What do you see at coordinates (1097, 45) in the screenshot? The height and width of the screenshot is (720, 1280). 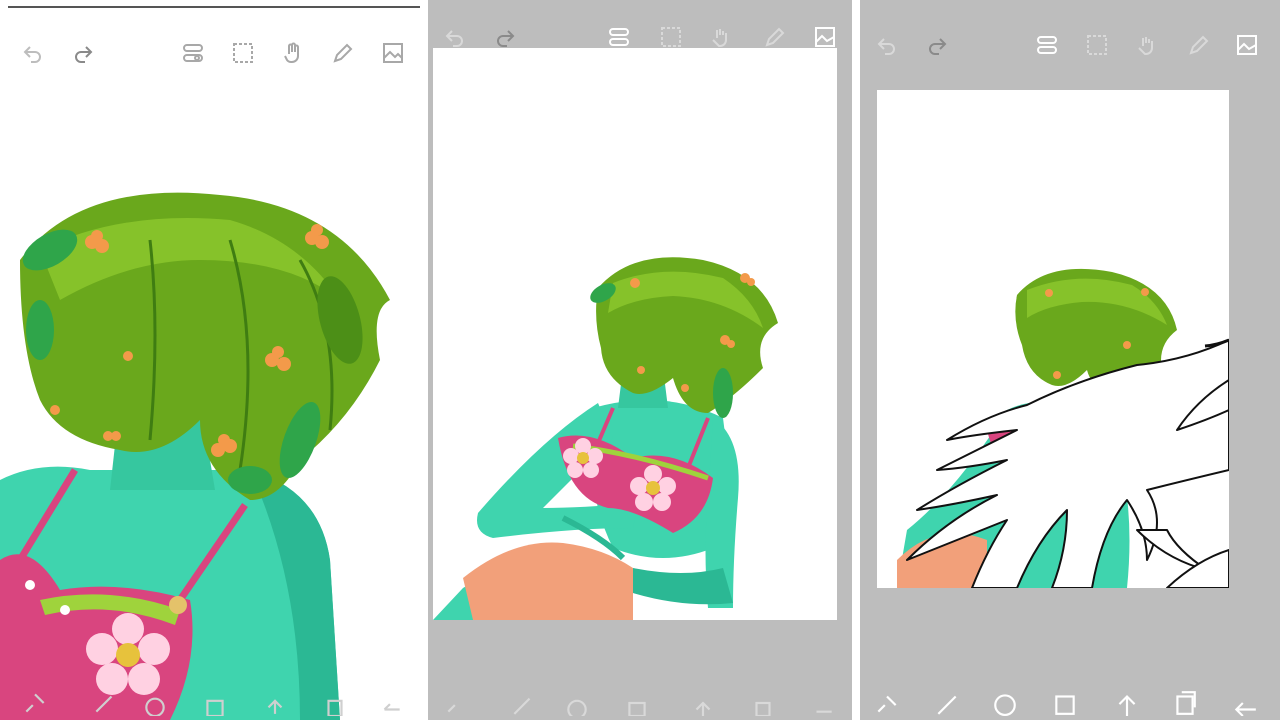 I see `selection-icon` at bounding box center [1097, 45].